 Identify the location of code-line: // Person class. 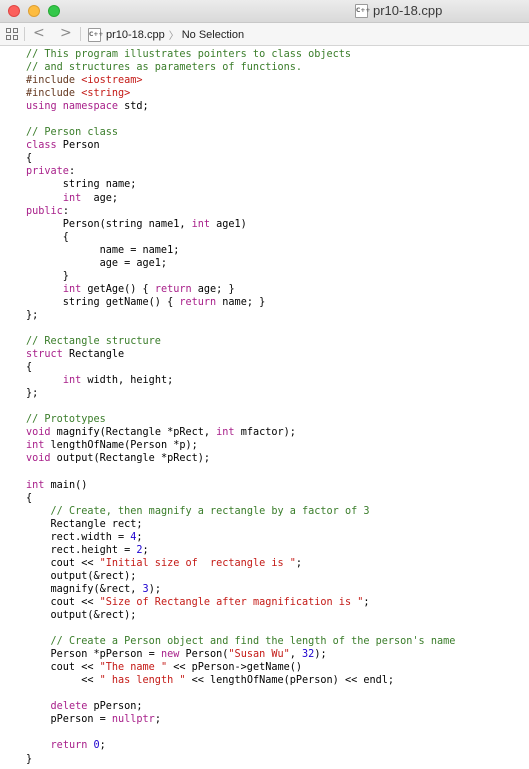
(240, 132).